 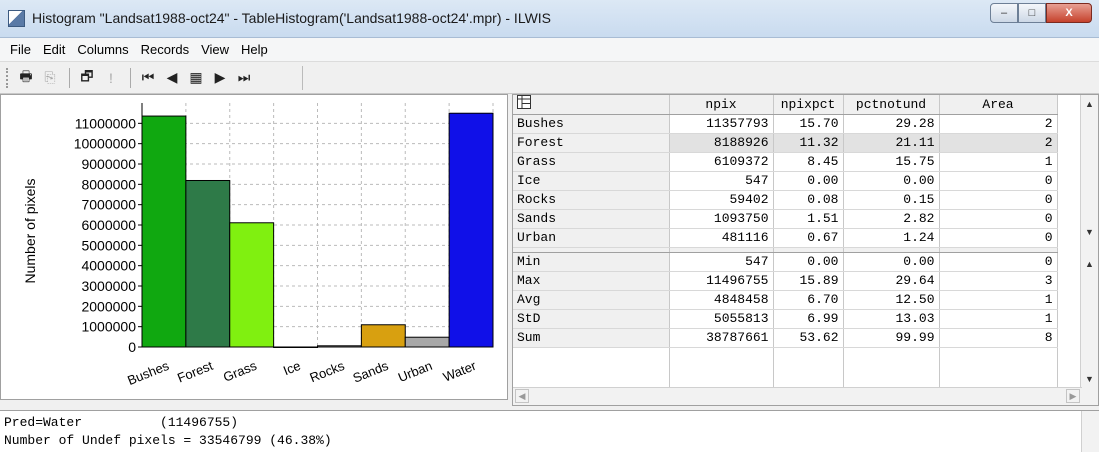 I want to click on cell-npix: 38787661, so click(x=721, y=338).